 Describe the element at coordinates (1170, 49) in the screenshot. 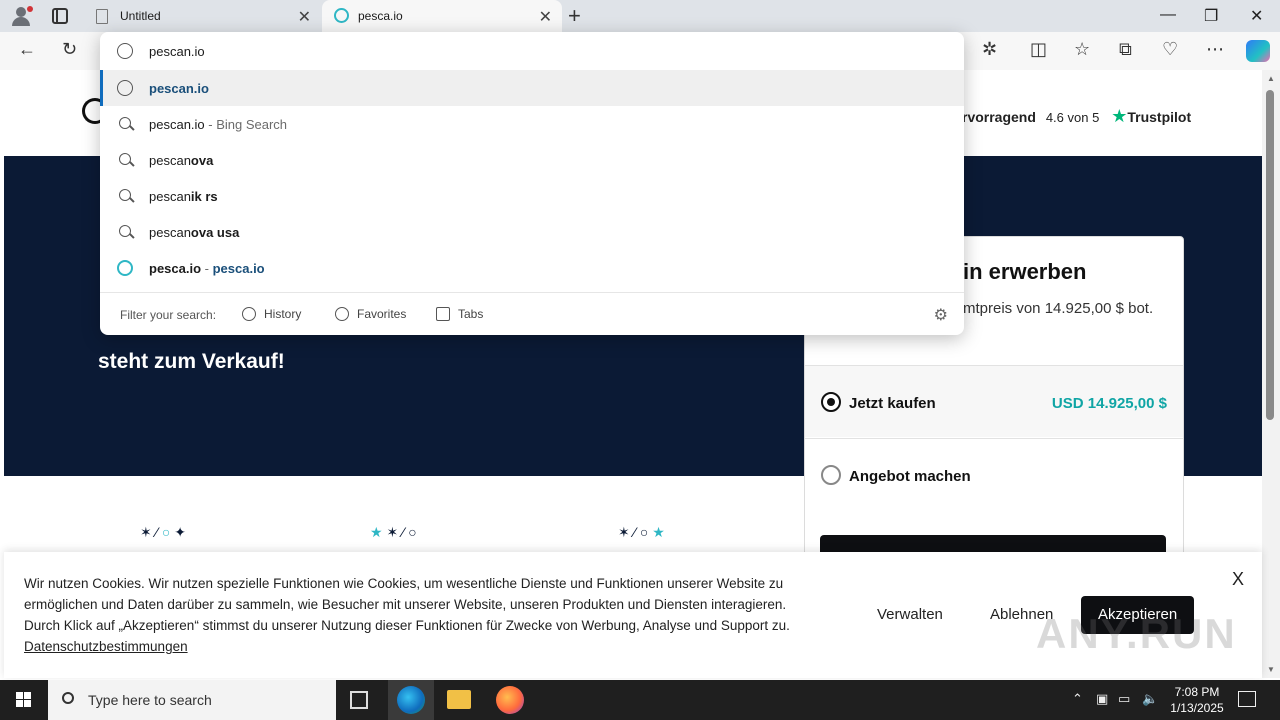

I see `performance-icon: ♡` at that location.